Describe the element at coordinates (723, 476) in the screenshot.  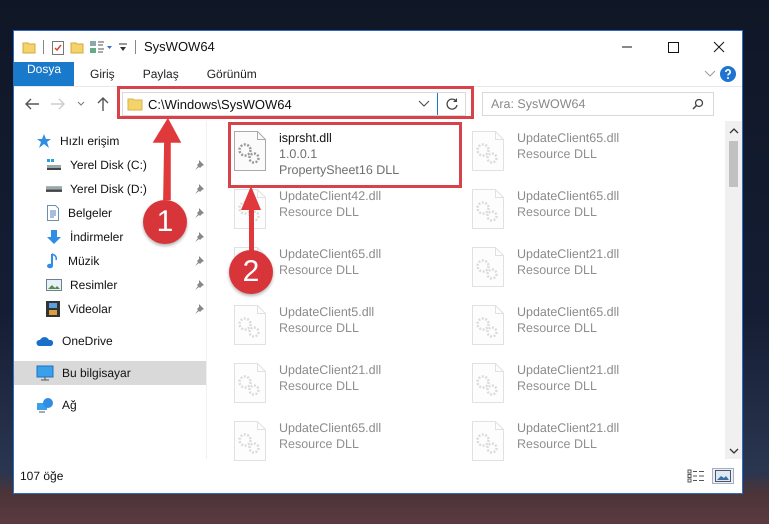
I see `large-icons-view-button` at that location.